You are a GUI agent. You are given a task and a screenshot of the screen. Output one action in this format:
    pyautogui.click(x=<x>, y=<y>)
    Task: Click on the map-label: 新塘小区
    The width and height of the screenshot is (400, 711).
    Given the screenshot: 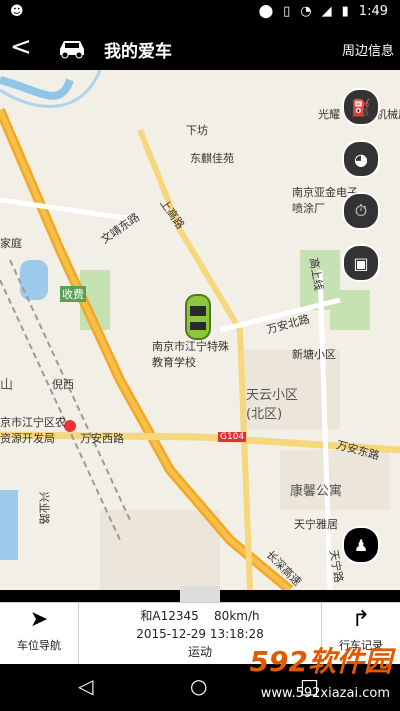 What is the action you would take?
    pyautogui.click(x=314, y=354)
    